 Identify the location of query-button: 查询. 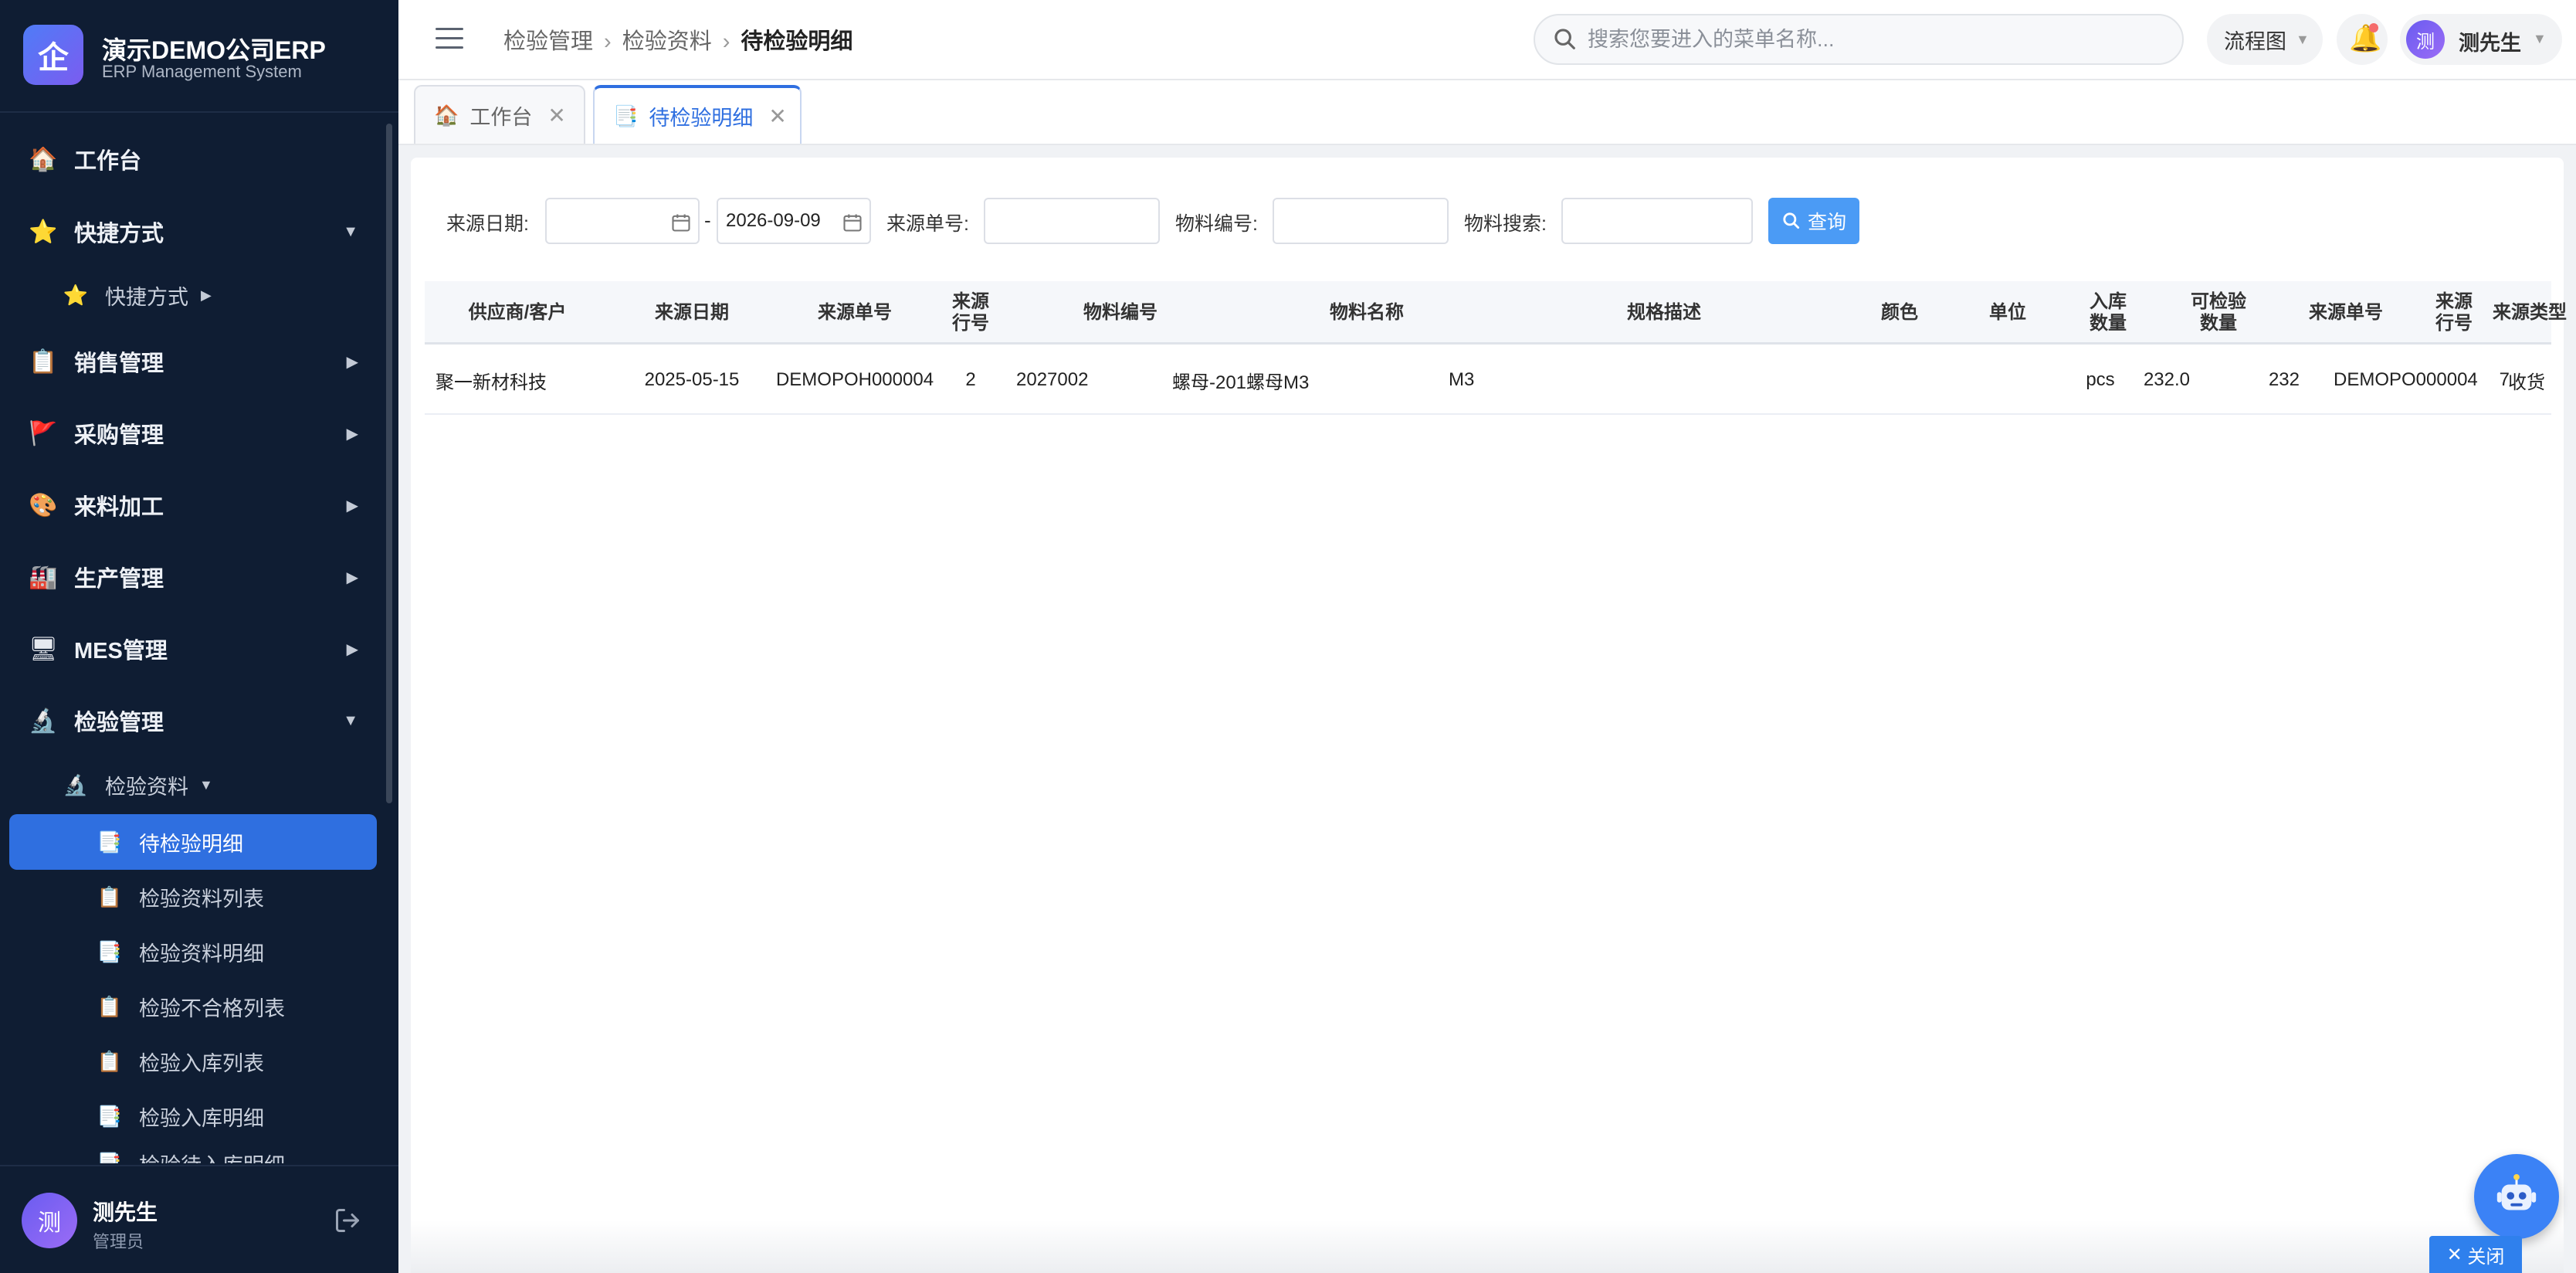
(1813, 221).